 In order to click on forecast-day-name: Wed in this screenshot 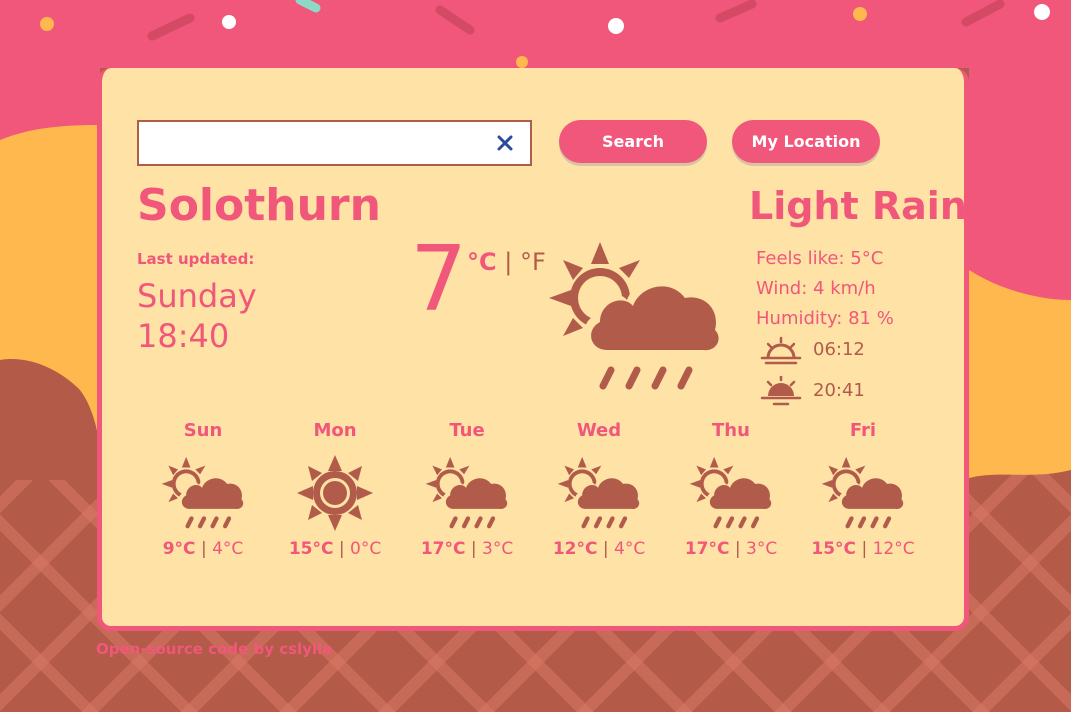, I will do `click(599, 430)`.